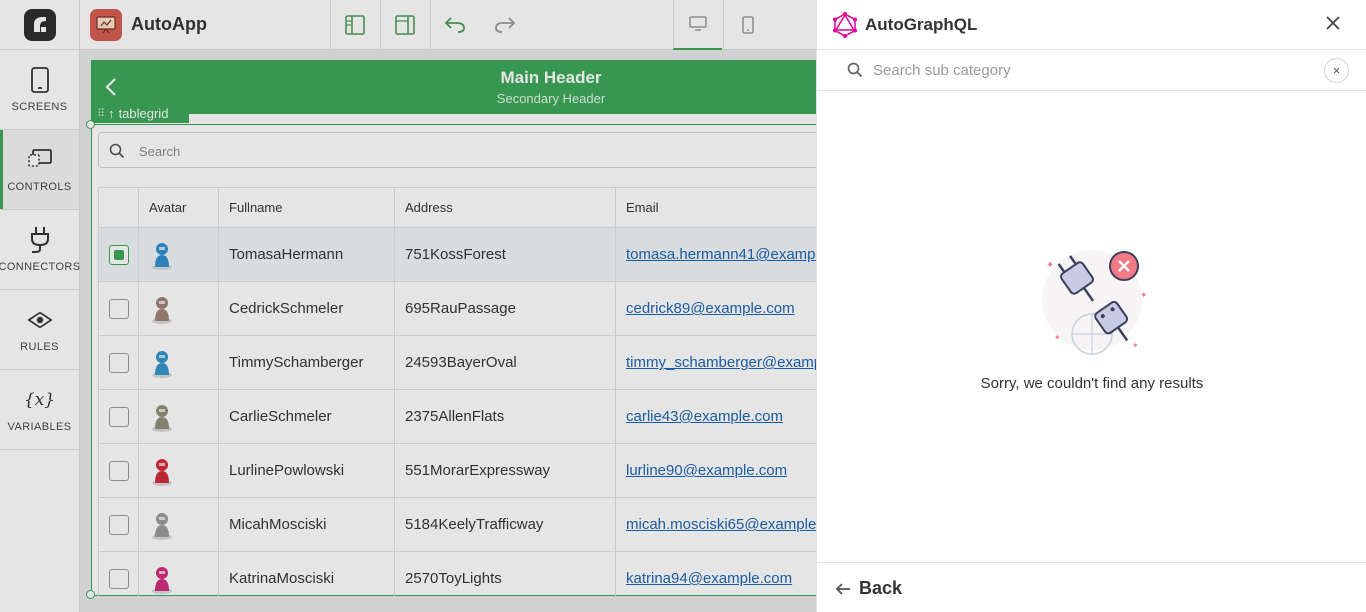 This screenshot has height=612, width=1366. I want to click on back-button: Back, so click(868, 588).